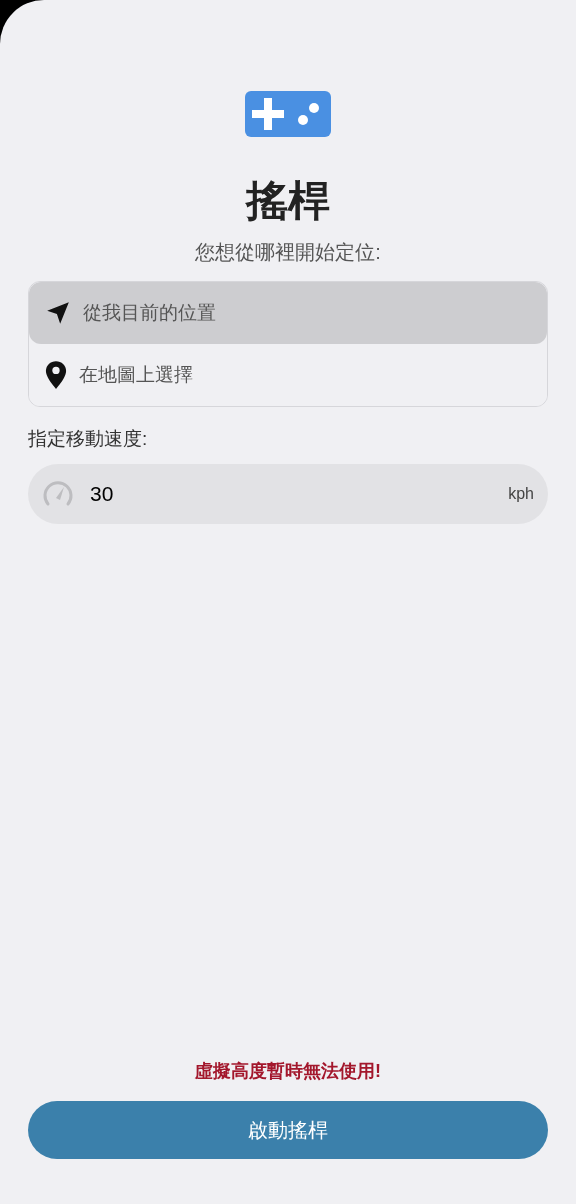 The height and width of the screenshot is (1204, 576). What do you see at coordinates (88, 439) in the screenshot?
I see `speed-label: 指定移動速度:` at bounding box center [88, 439].